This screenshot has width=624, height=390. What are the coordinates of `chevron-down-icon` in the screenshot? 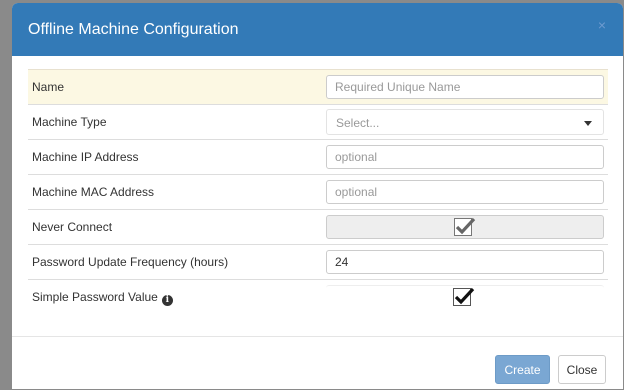 It's located at (588, 123).